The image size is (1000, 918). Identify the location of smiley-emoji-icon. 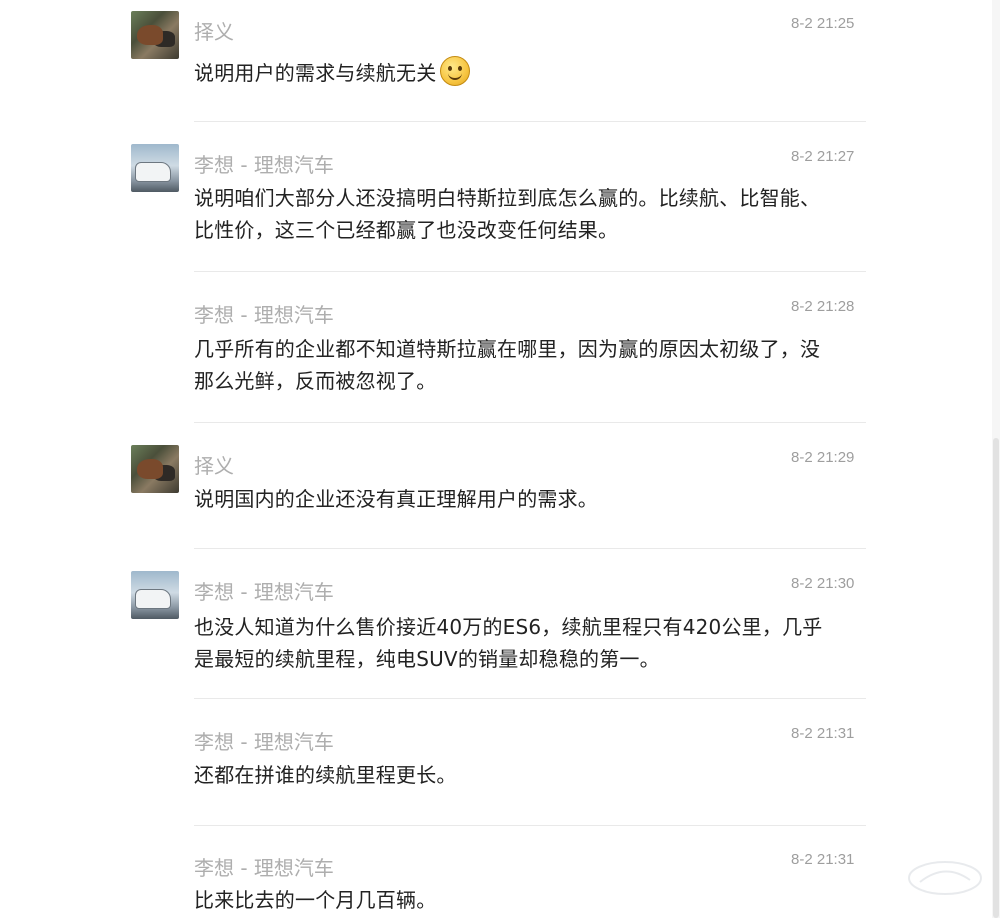
(455, 71).